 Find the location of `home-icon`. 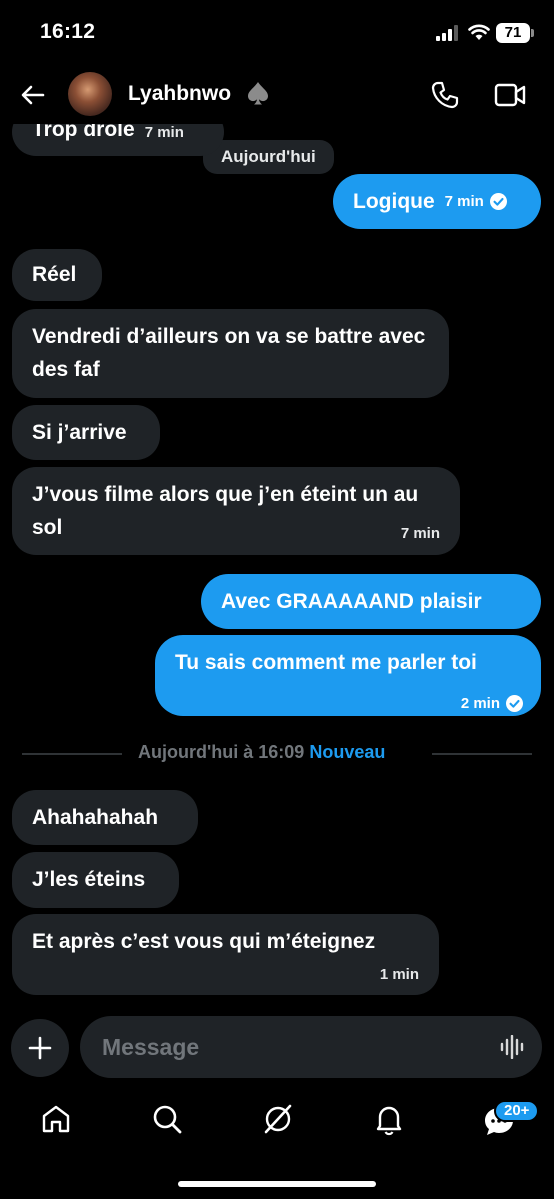

home-icon is located at coordinates (56, 1119).